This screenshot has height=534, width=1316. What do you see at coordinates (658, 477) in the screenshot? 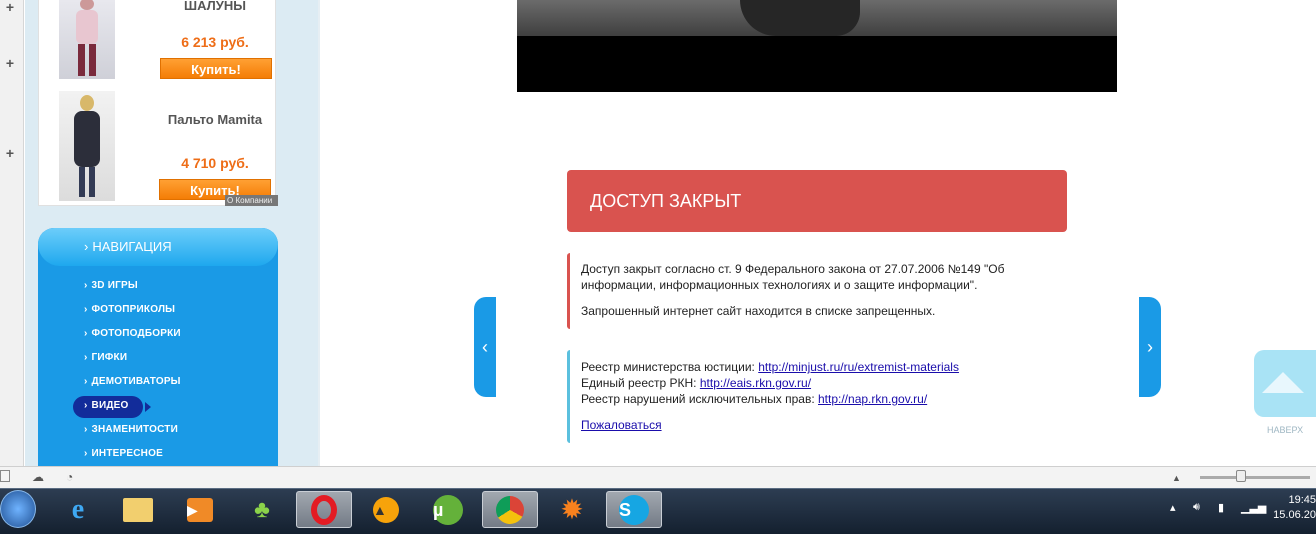
I see `browser-status-bar` at bounding box center [658, 477].